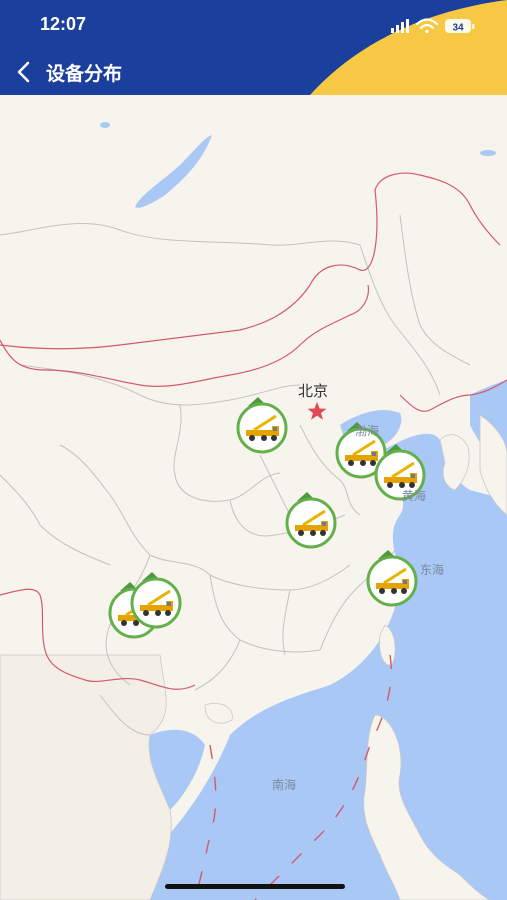 The image size is (507, 900). I want to click on signal-icon, so click(400, 26).